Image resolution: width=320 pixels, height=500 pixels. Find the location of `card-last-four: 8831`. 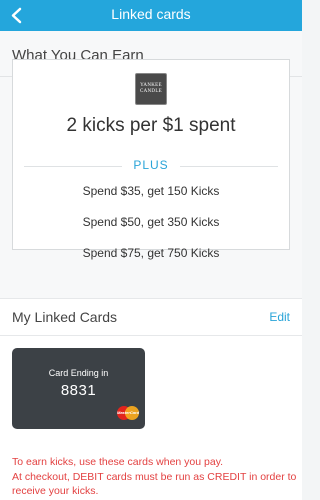

card-last-four: 8831 is located at coordinates (78, 390).